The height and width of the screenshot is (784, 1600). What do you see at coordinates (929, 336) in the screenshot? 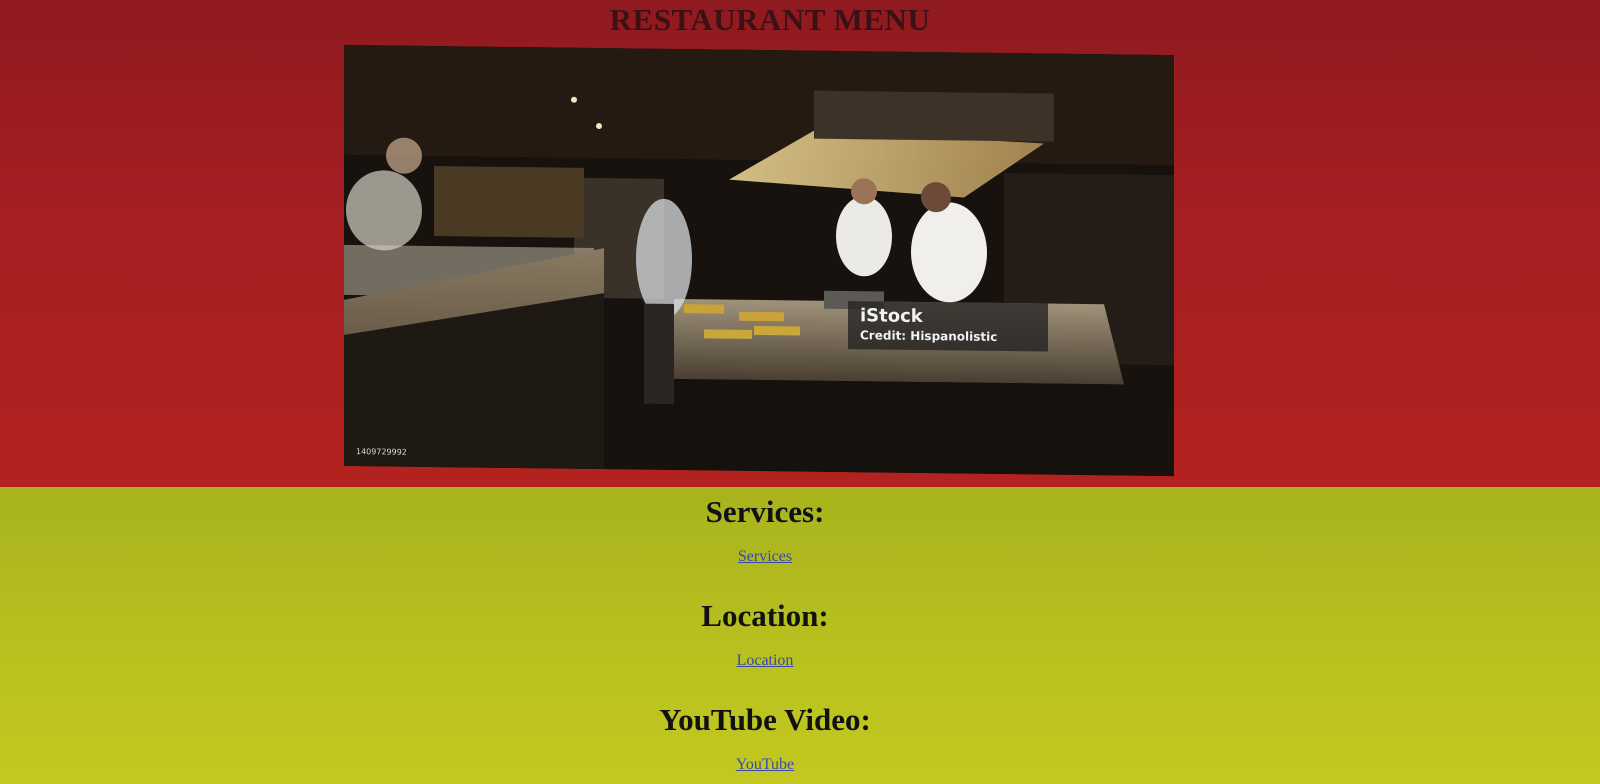
I see `watermark-credit: Credit: Hispanolistic` at bounding box center [929, 336].